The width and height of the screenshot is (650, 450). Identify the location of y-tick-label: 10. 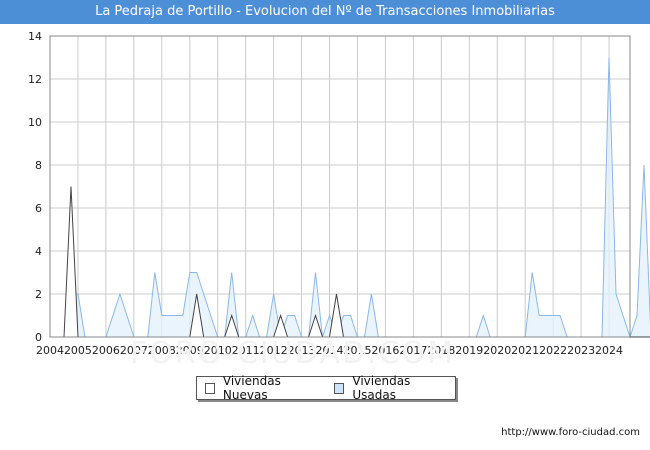
(35, 122).